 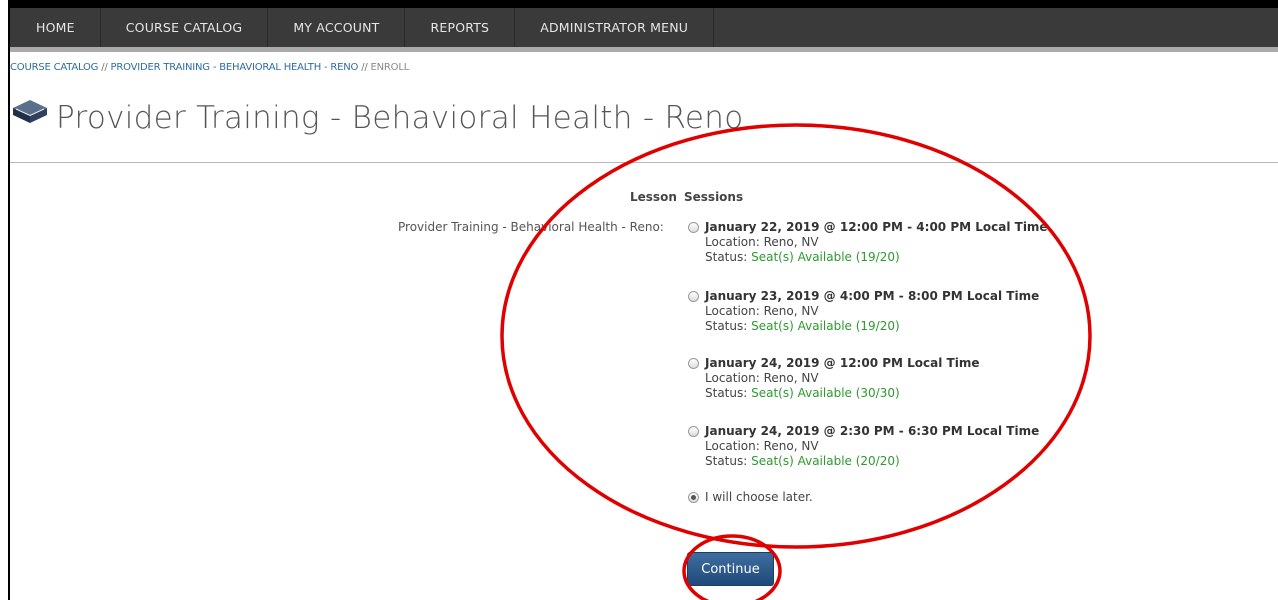 What do you see at coordinates (643, 4) in the screenshot?
I see `window-frame-top` at bounding box center [643, 4].